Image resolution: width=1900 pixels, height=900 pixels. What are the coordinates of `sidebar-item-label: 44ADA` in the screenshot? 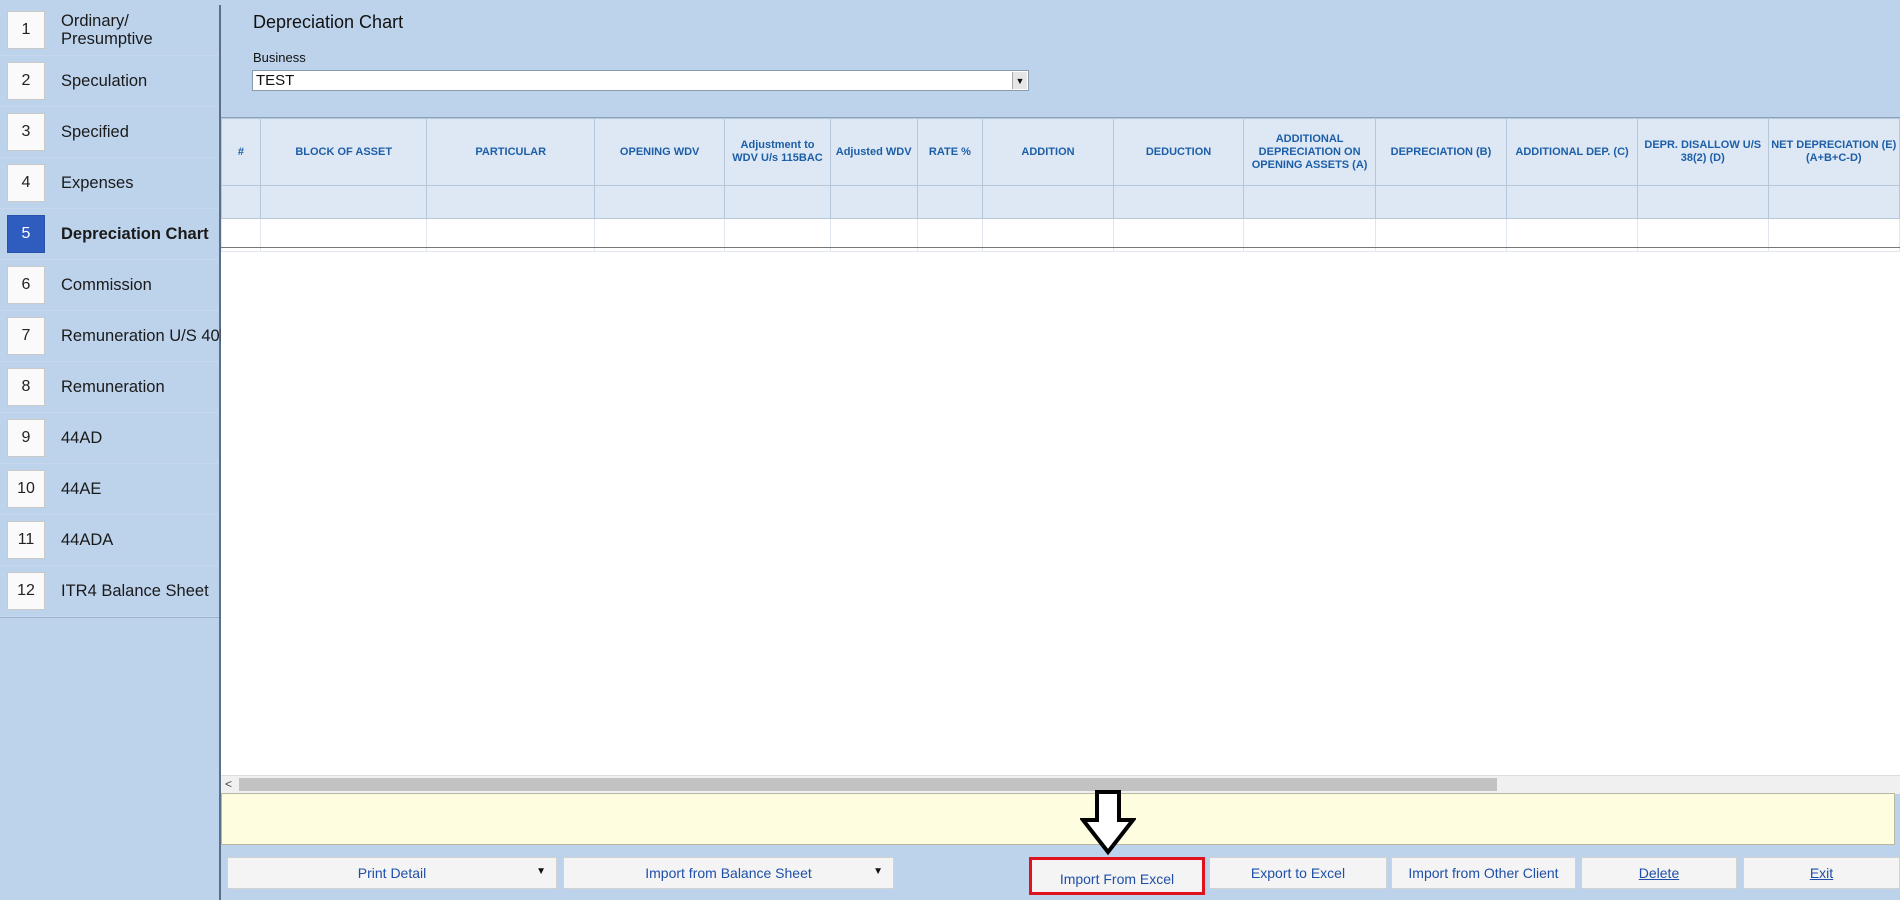 It's located at (87, 540).